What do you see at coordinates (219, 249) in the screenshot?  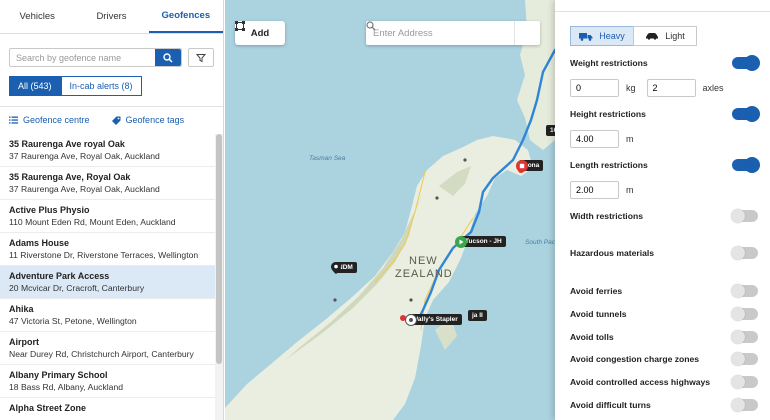 I see `scrollbar-thumb` at bounding box center [219, 249].